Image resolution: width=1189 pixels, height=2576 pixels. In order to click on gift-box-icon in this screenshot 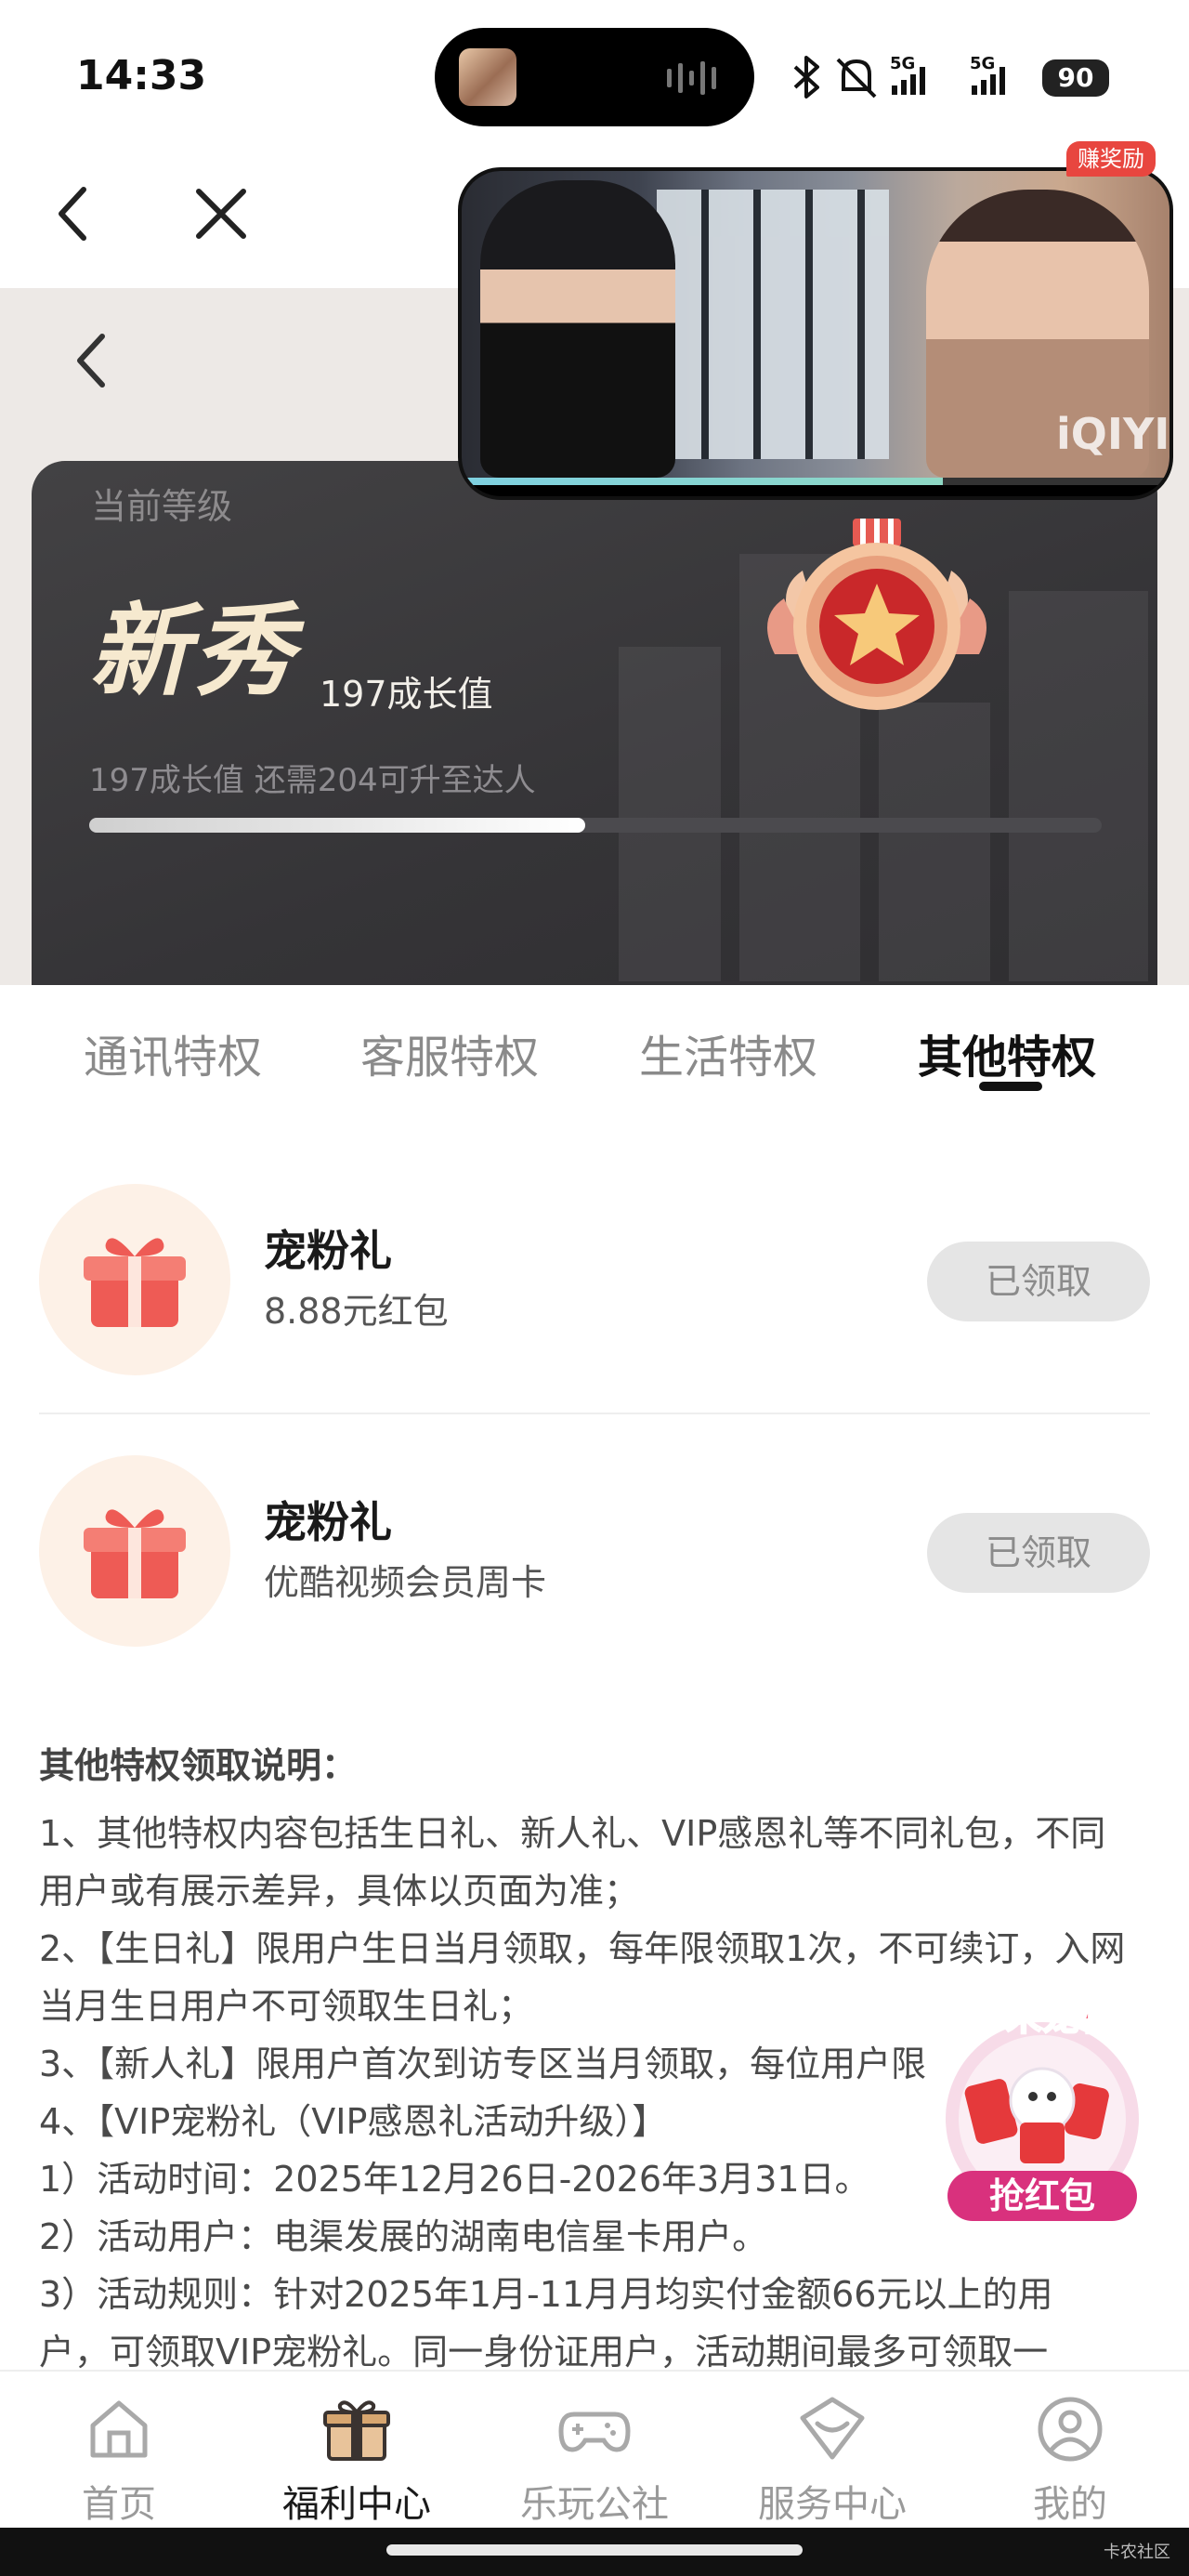, I will do `click(356, 2430)`.